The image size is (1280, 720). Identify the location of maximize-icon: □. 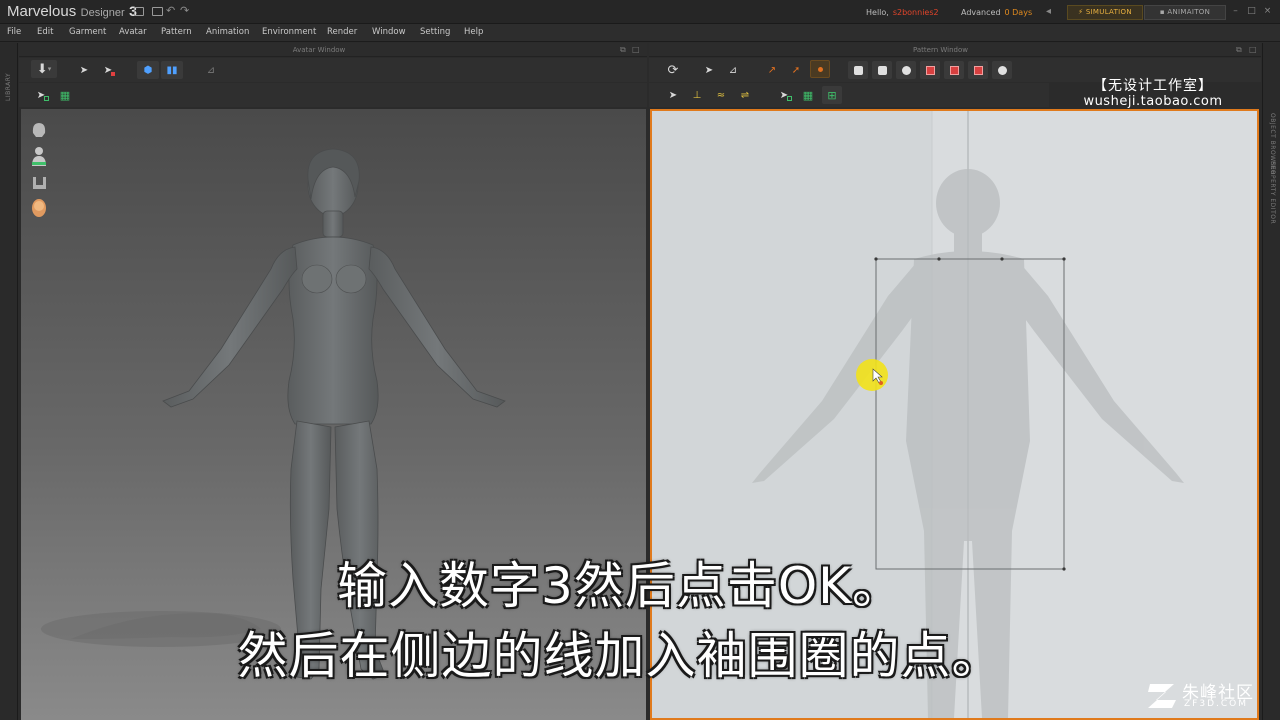
(1251, 11).